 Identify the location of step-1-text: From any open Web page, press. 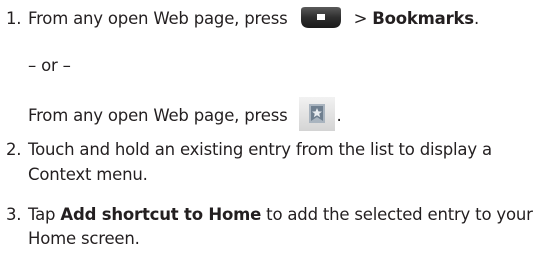
(158, 18).